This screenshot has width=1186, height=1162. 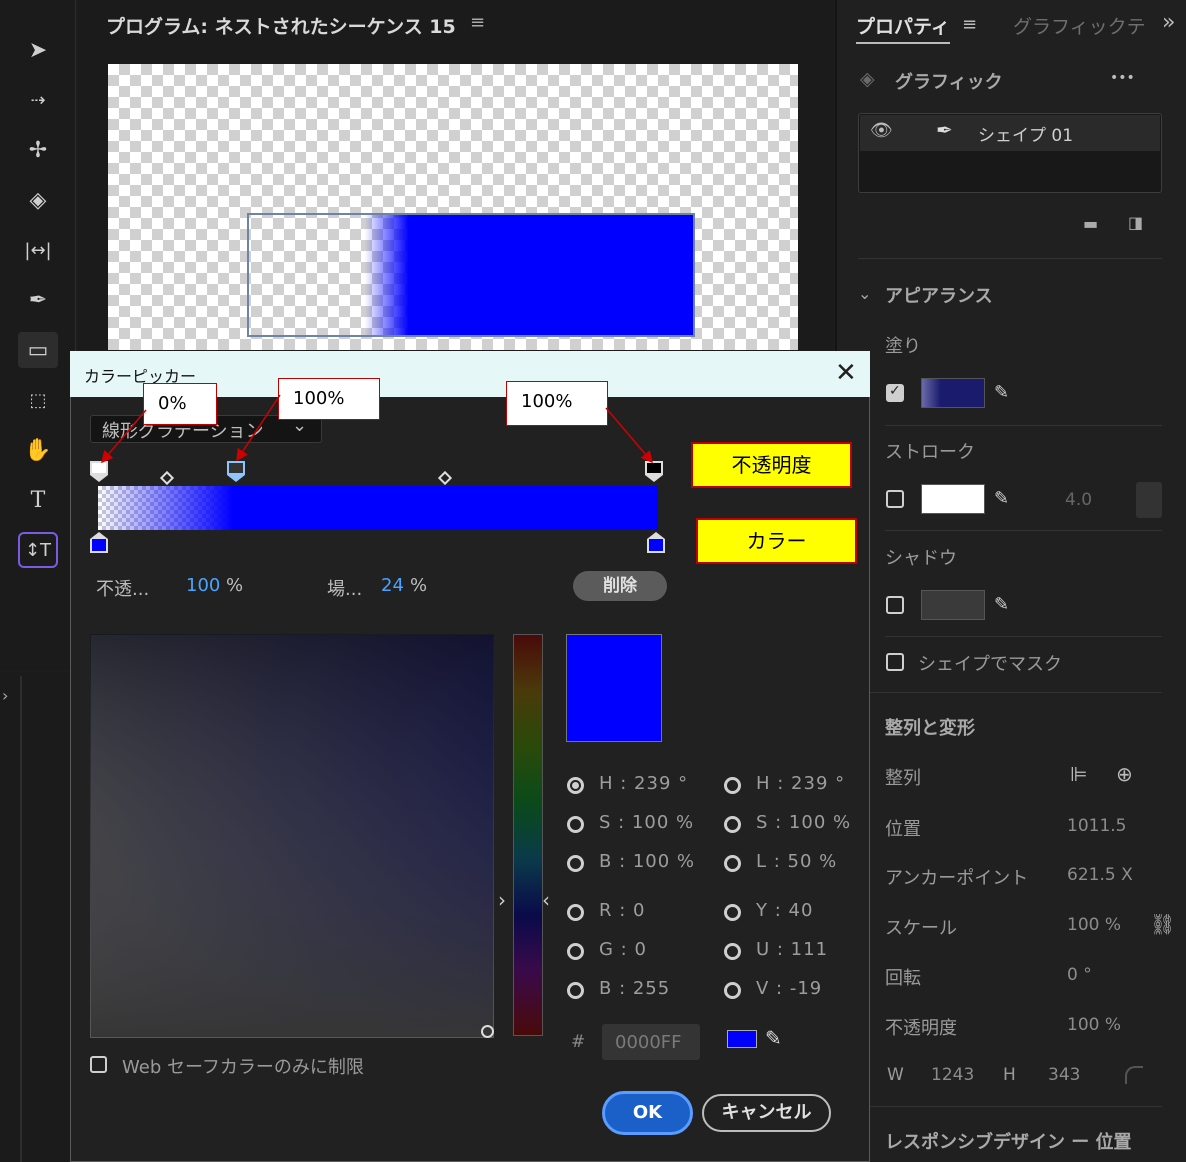 I want to click on hsb-h-value: H : 239 °, so click(x=643, y=783).